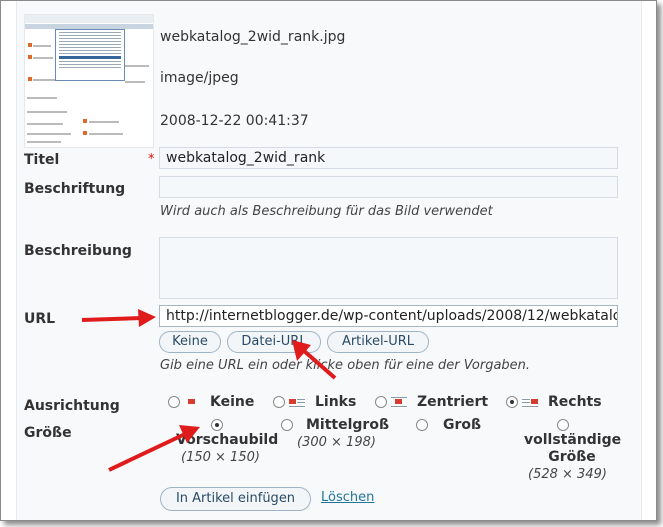  What do you see at coordinates (118, 318) in the screenshot?
I see `arrow-to-url-field-icon` at bounding box center [118, 318].